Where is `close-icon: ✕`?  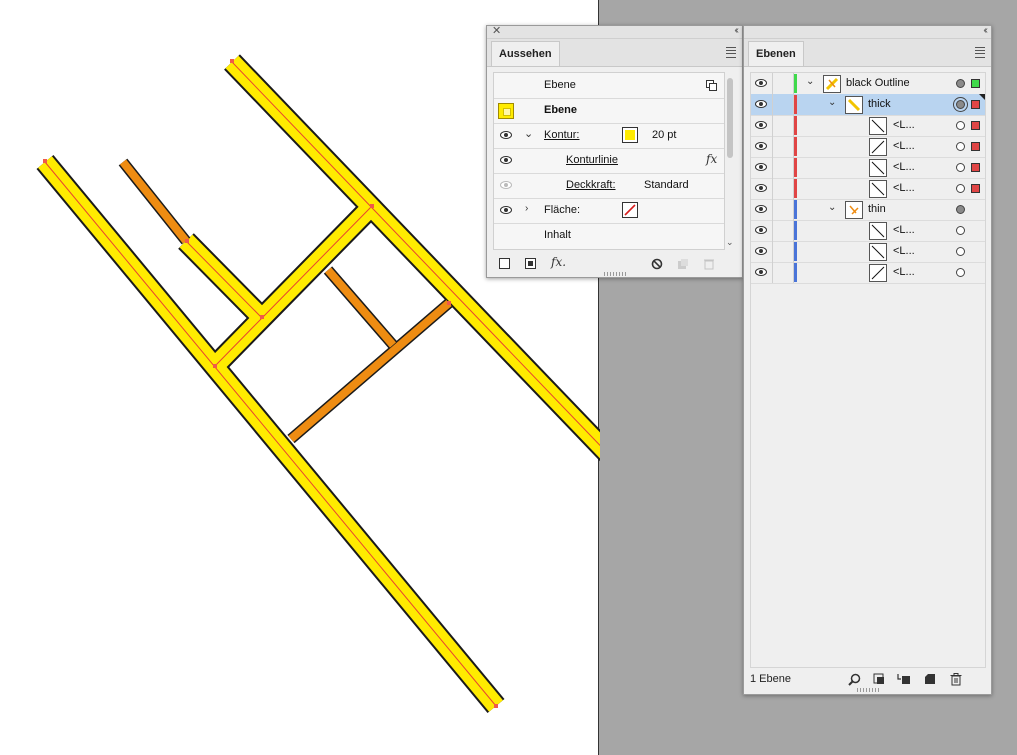
close-icon: ✕ is located at coordinates (496, 31).